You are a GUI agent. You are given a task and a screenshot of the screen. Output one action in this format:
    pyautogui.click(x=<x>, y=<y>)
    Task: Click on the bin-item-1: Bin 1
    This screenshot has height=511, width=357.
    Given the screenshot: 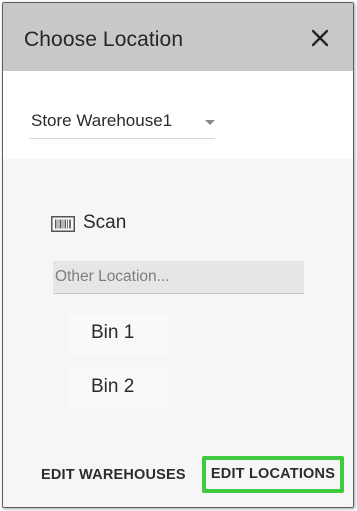 What is the action you would take?
    pyautogui.click(x=119, y=334)
    